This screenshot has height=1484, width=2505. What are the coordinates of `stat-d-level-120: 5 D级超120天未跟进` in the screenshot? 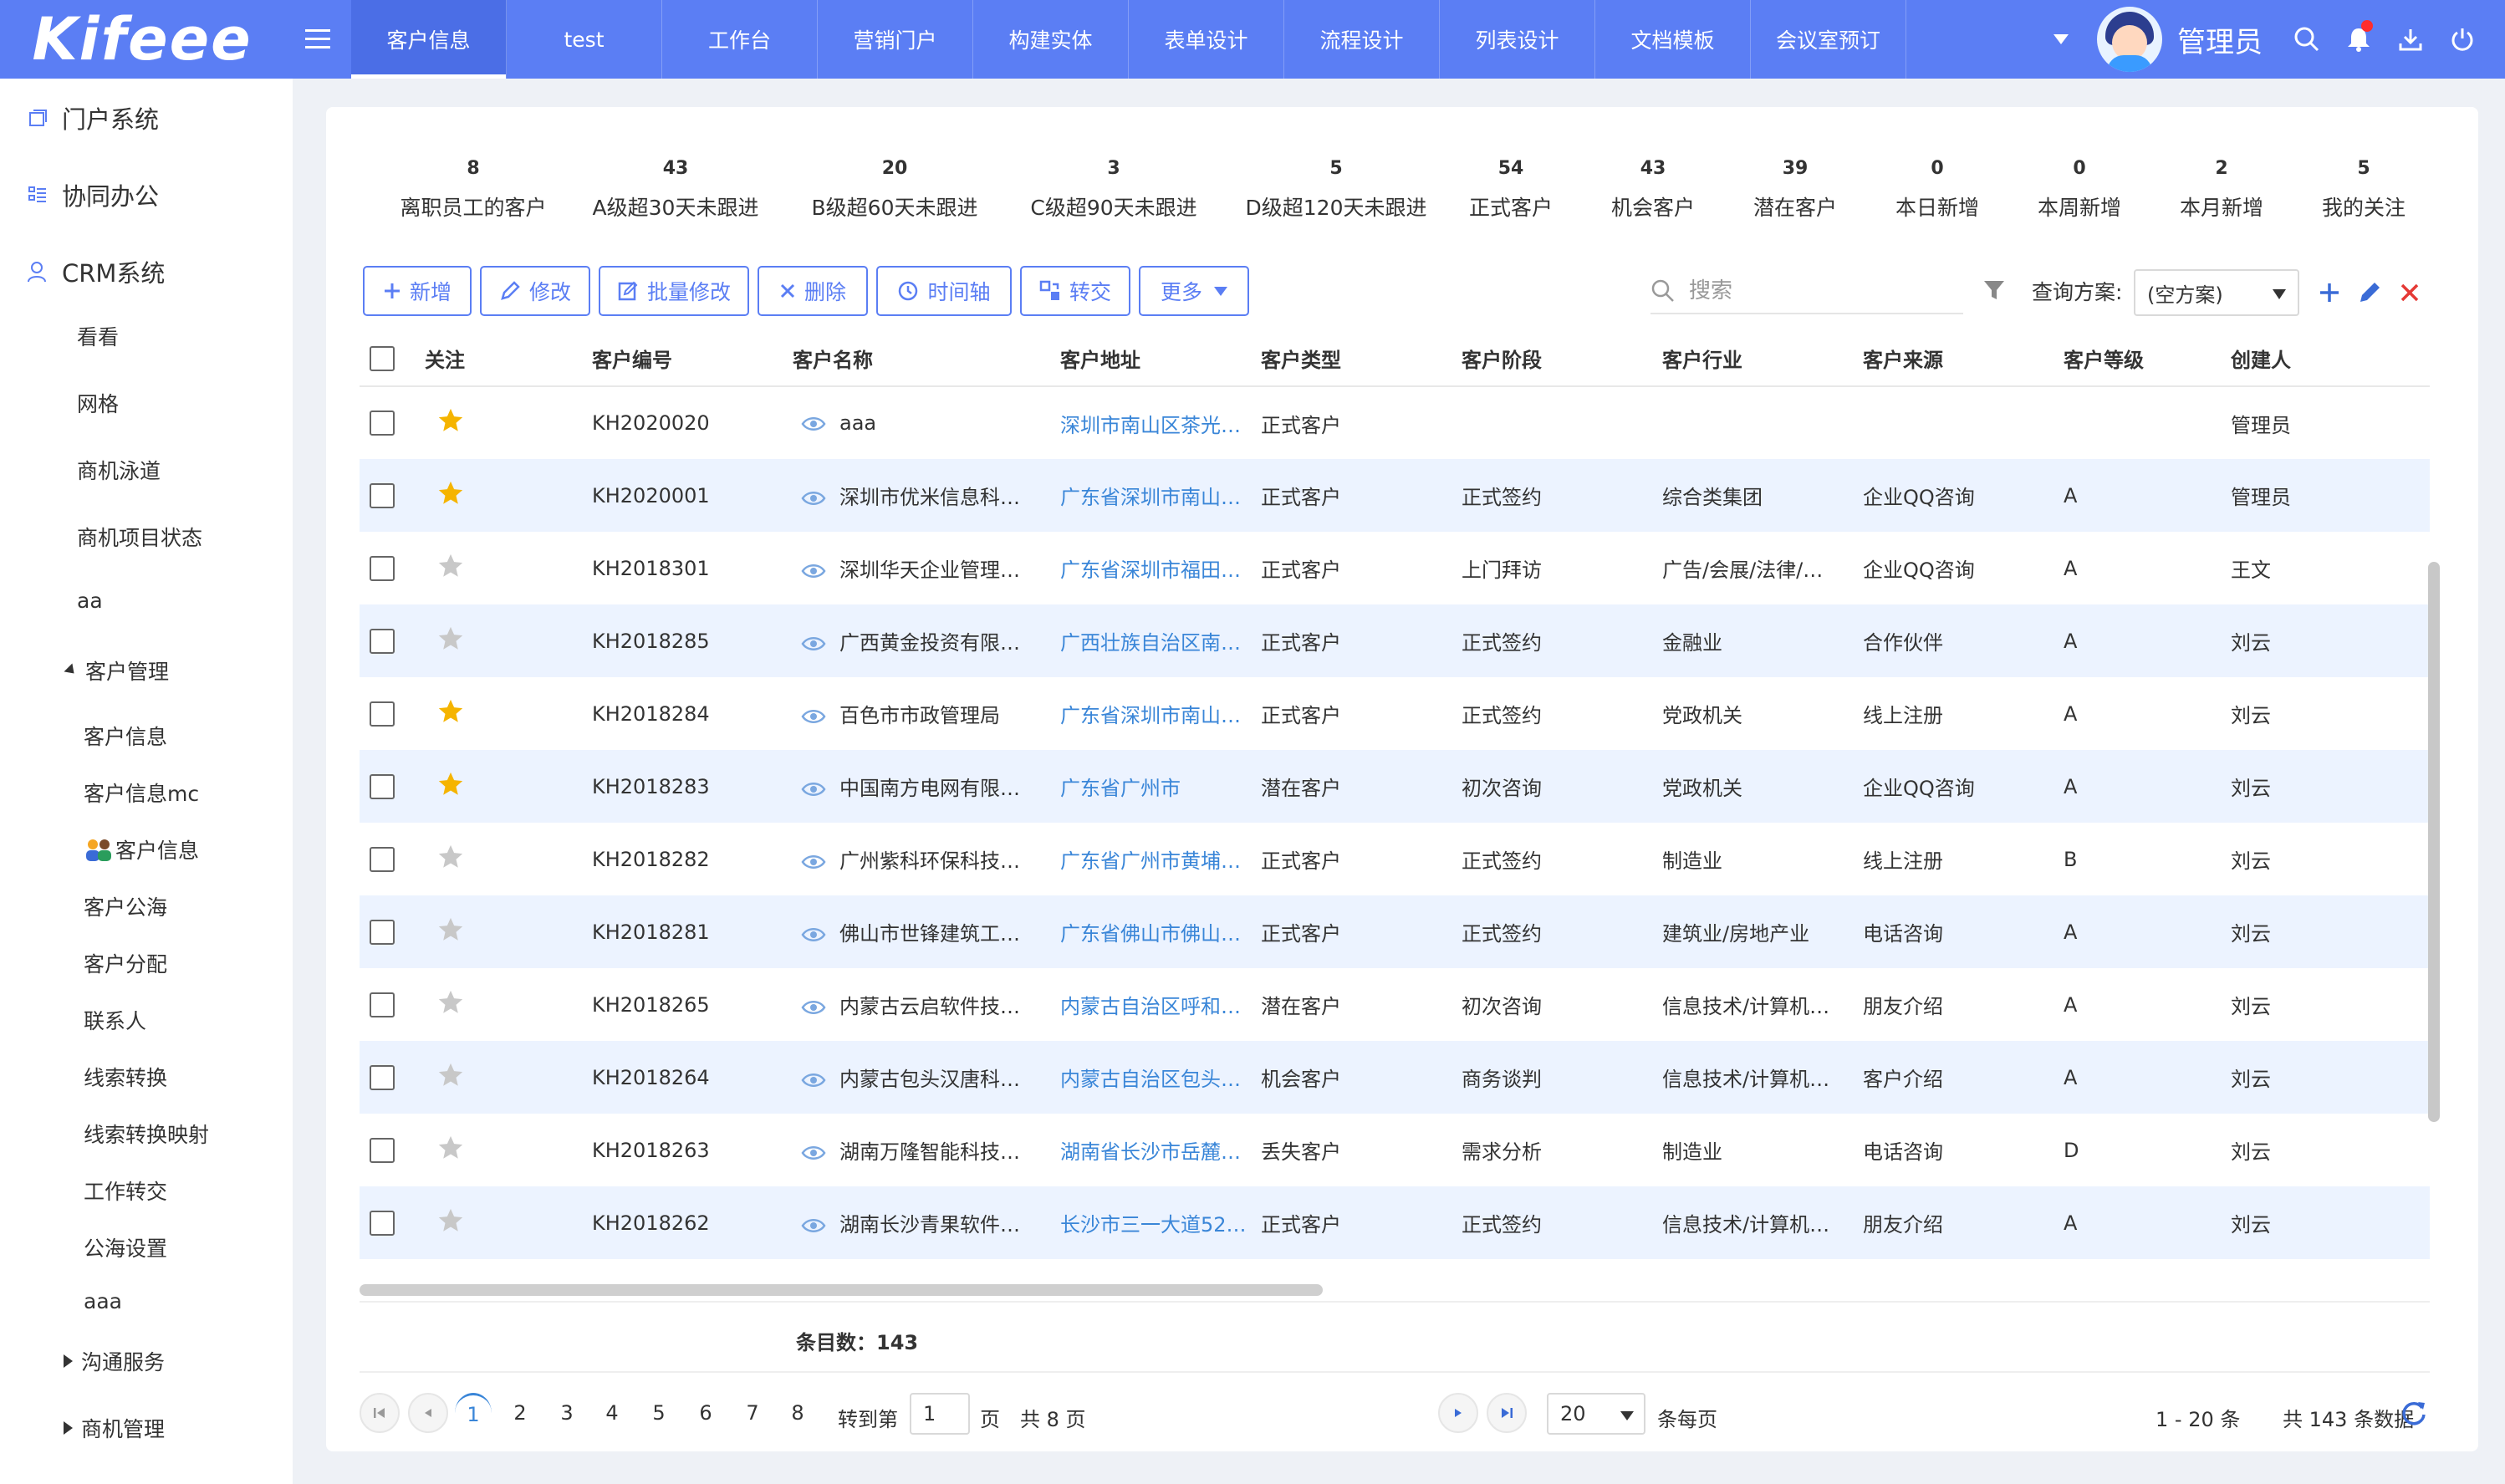 It's located at (1336, 192).